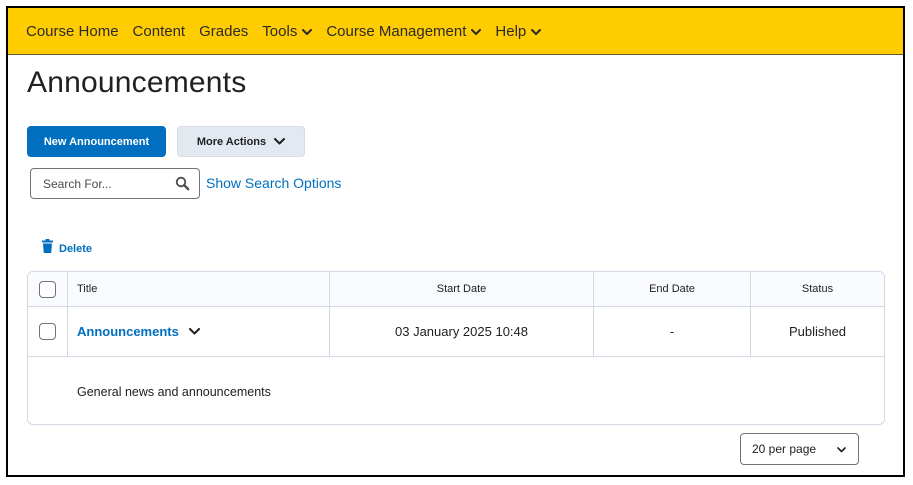 Image resolution: width=913 pixels, height=485 pixels. What do you see at coordinates (273, 183) in the screenshot?
I see `show-search-options-link: Show Search Options` at bounding box center [273, 183].